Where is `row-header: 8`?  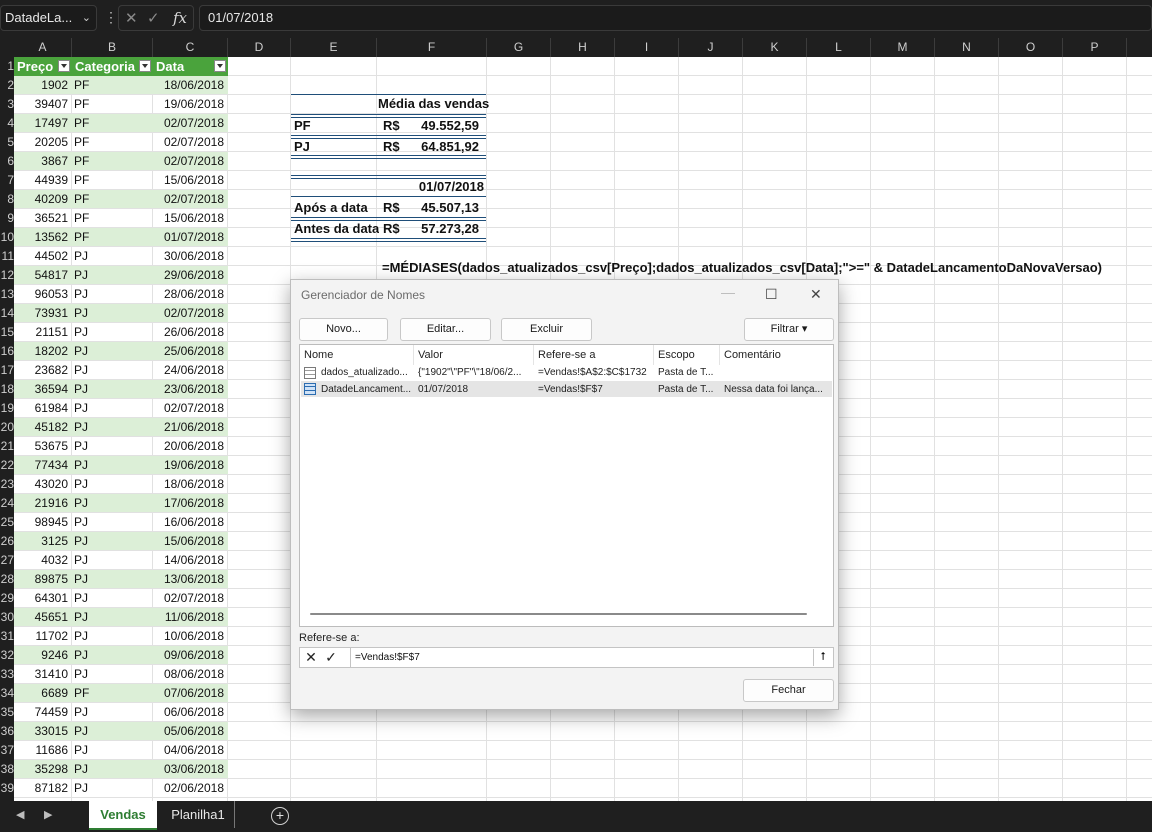 row-header: 8 is located at coordinates (7, 199).